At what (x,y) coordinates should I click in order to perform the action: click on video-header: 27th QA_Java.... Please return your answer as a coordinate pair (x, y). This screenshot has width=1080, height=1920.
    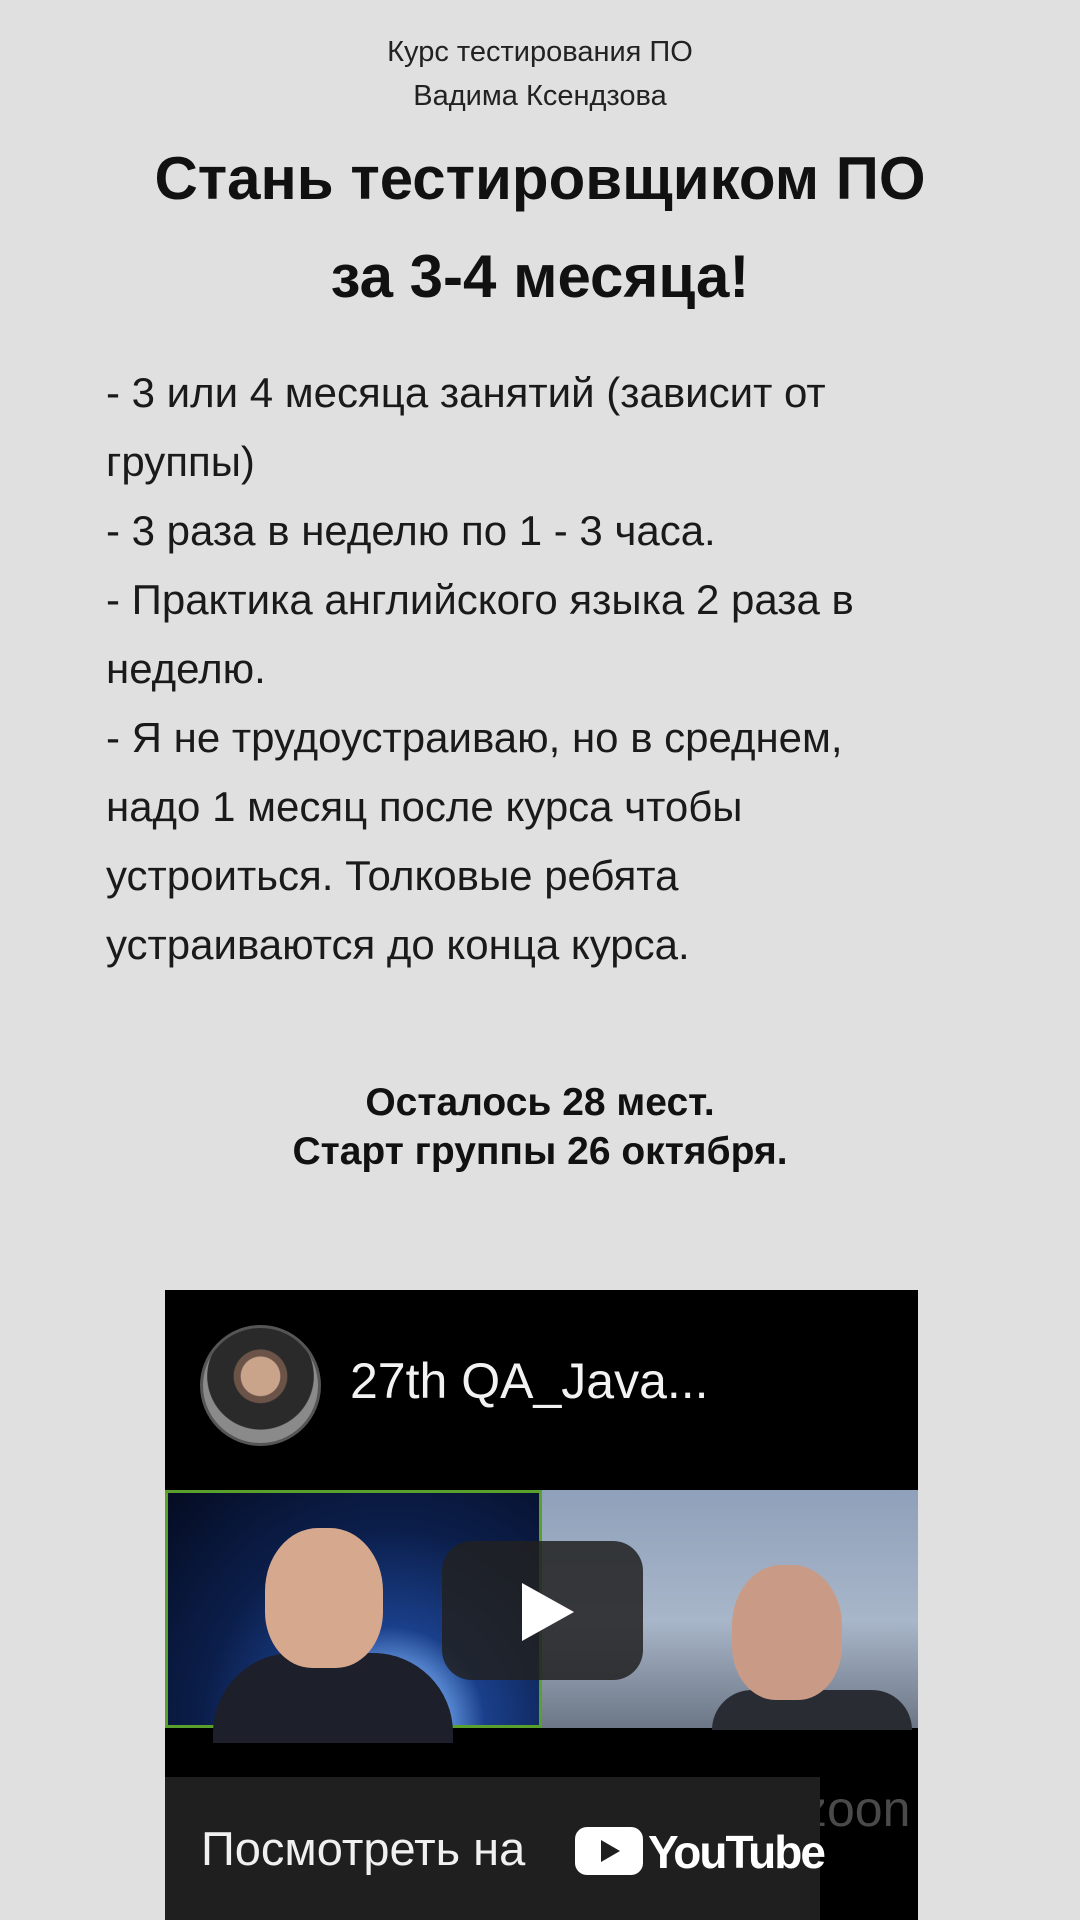
    Looking at the image, I should click on (541, 1390).